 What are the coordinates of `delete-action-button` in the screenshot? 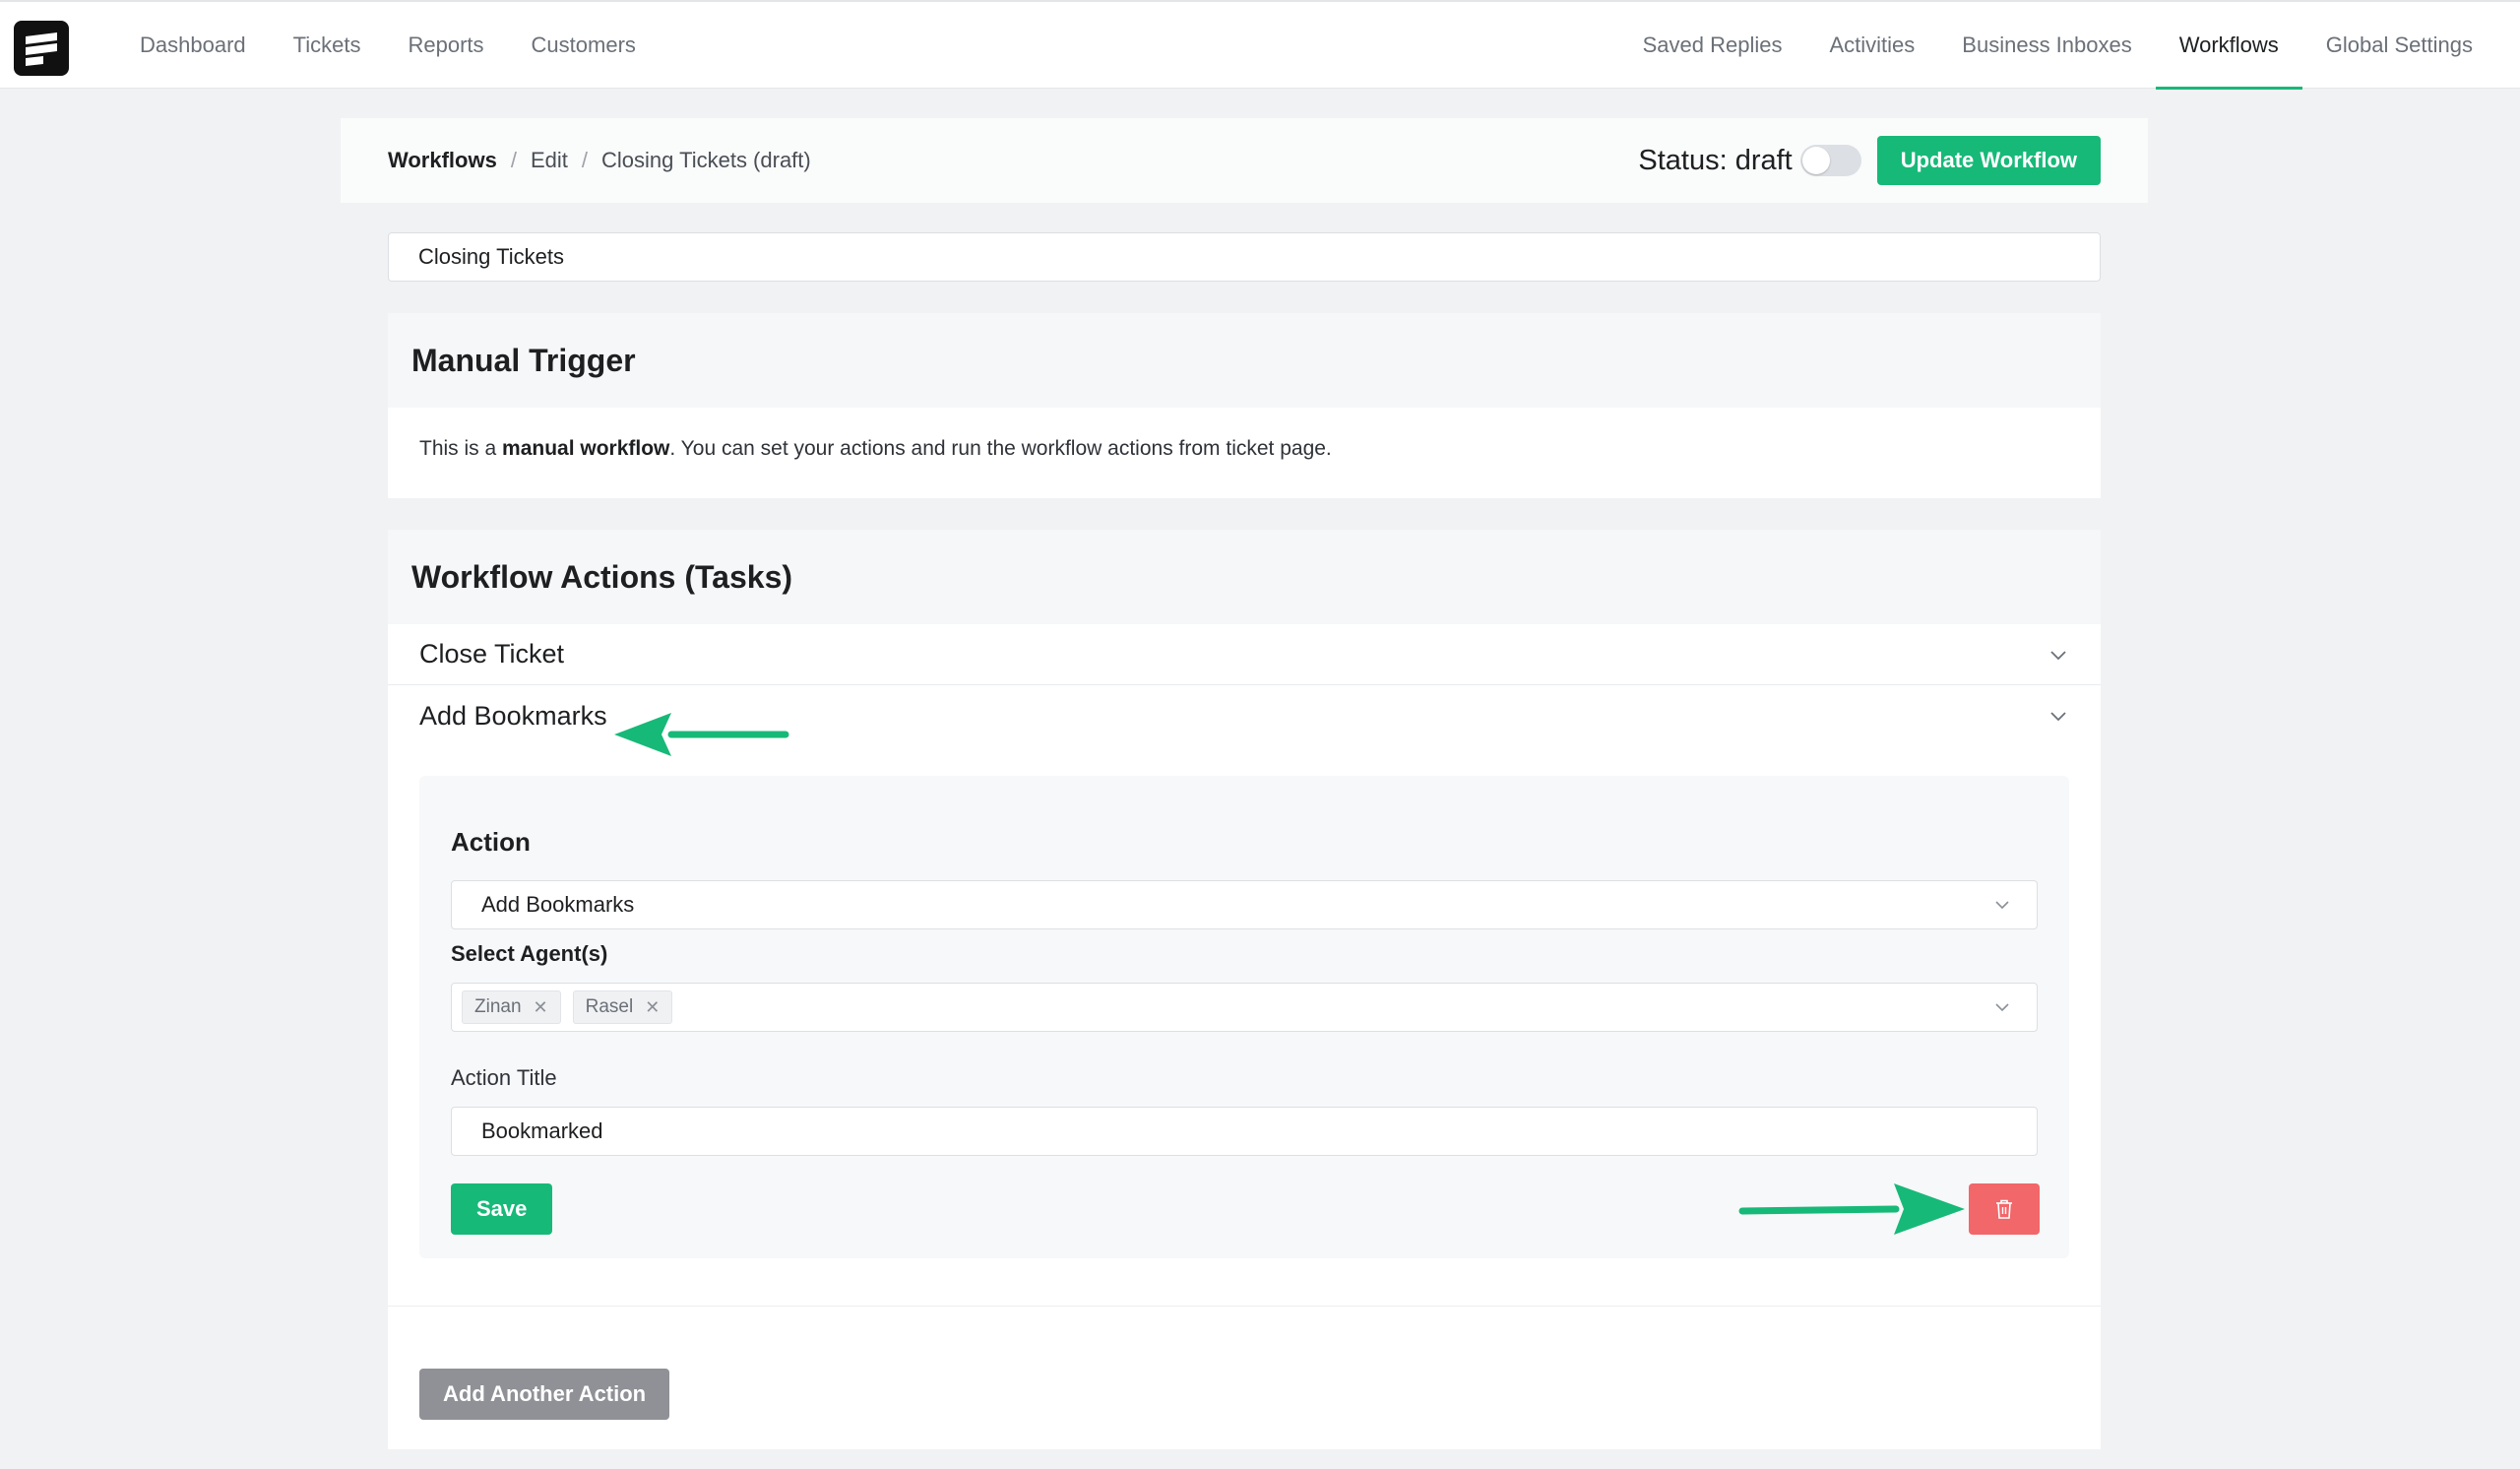 It's located at (2004, 1209).